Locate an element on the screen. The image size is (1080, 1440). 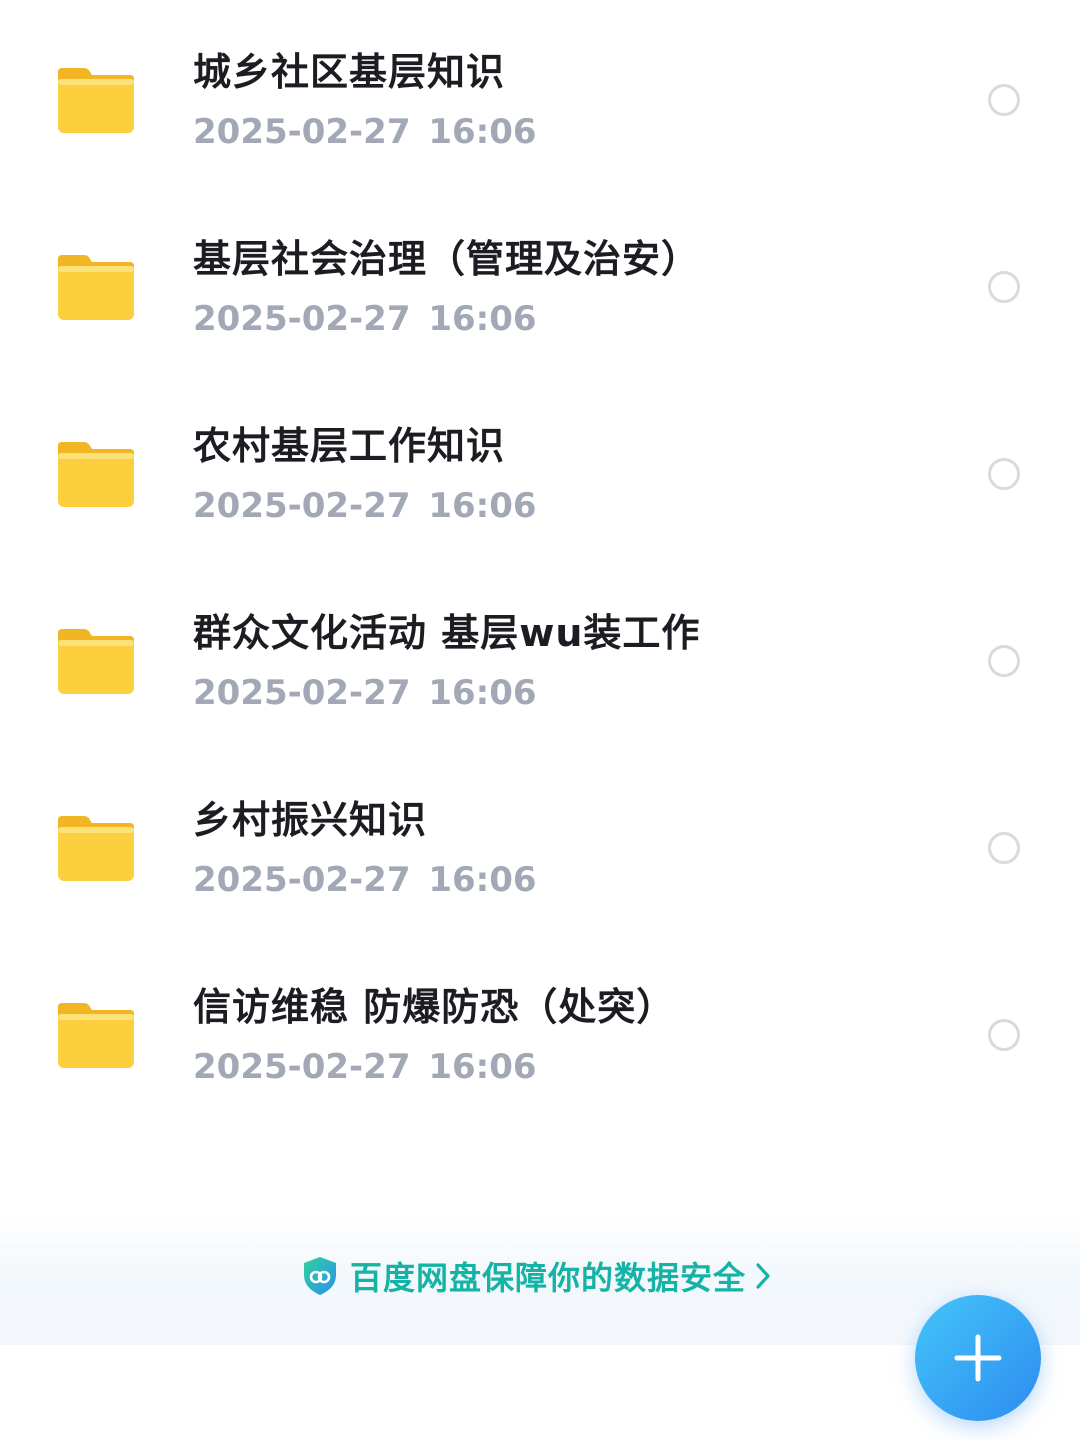
add-button is located at coordinates (978, 1358).